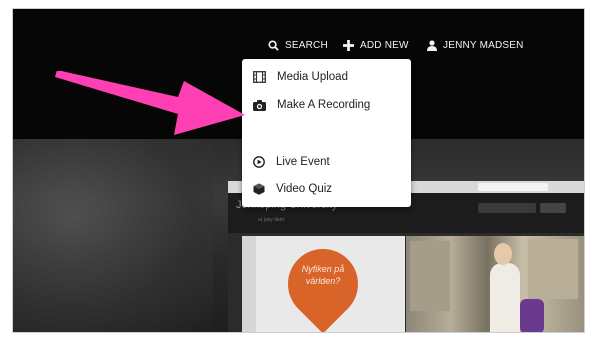 This screenshot has width=595, height=341. Describe the element at coordinates (259, 105) in the screenshot. I see `camera-icon` at that location.